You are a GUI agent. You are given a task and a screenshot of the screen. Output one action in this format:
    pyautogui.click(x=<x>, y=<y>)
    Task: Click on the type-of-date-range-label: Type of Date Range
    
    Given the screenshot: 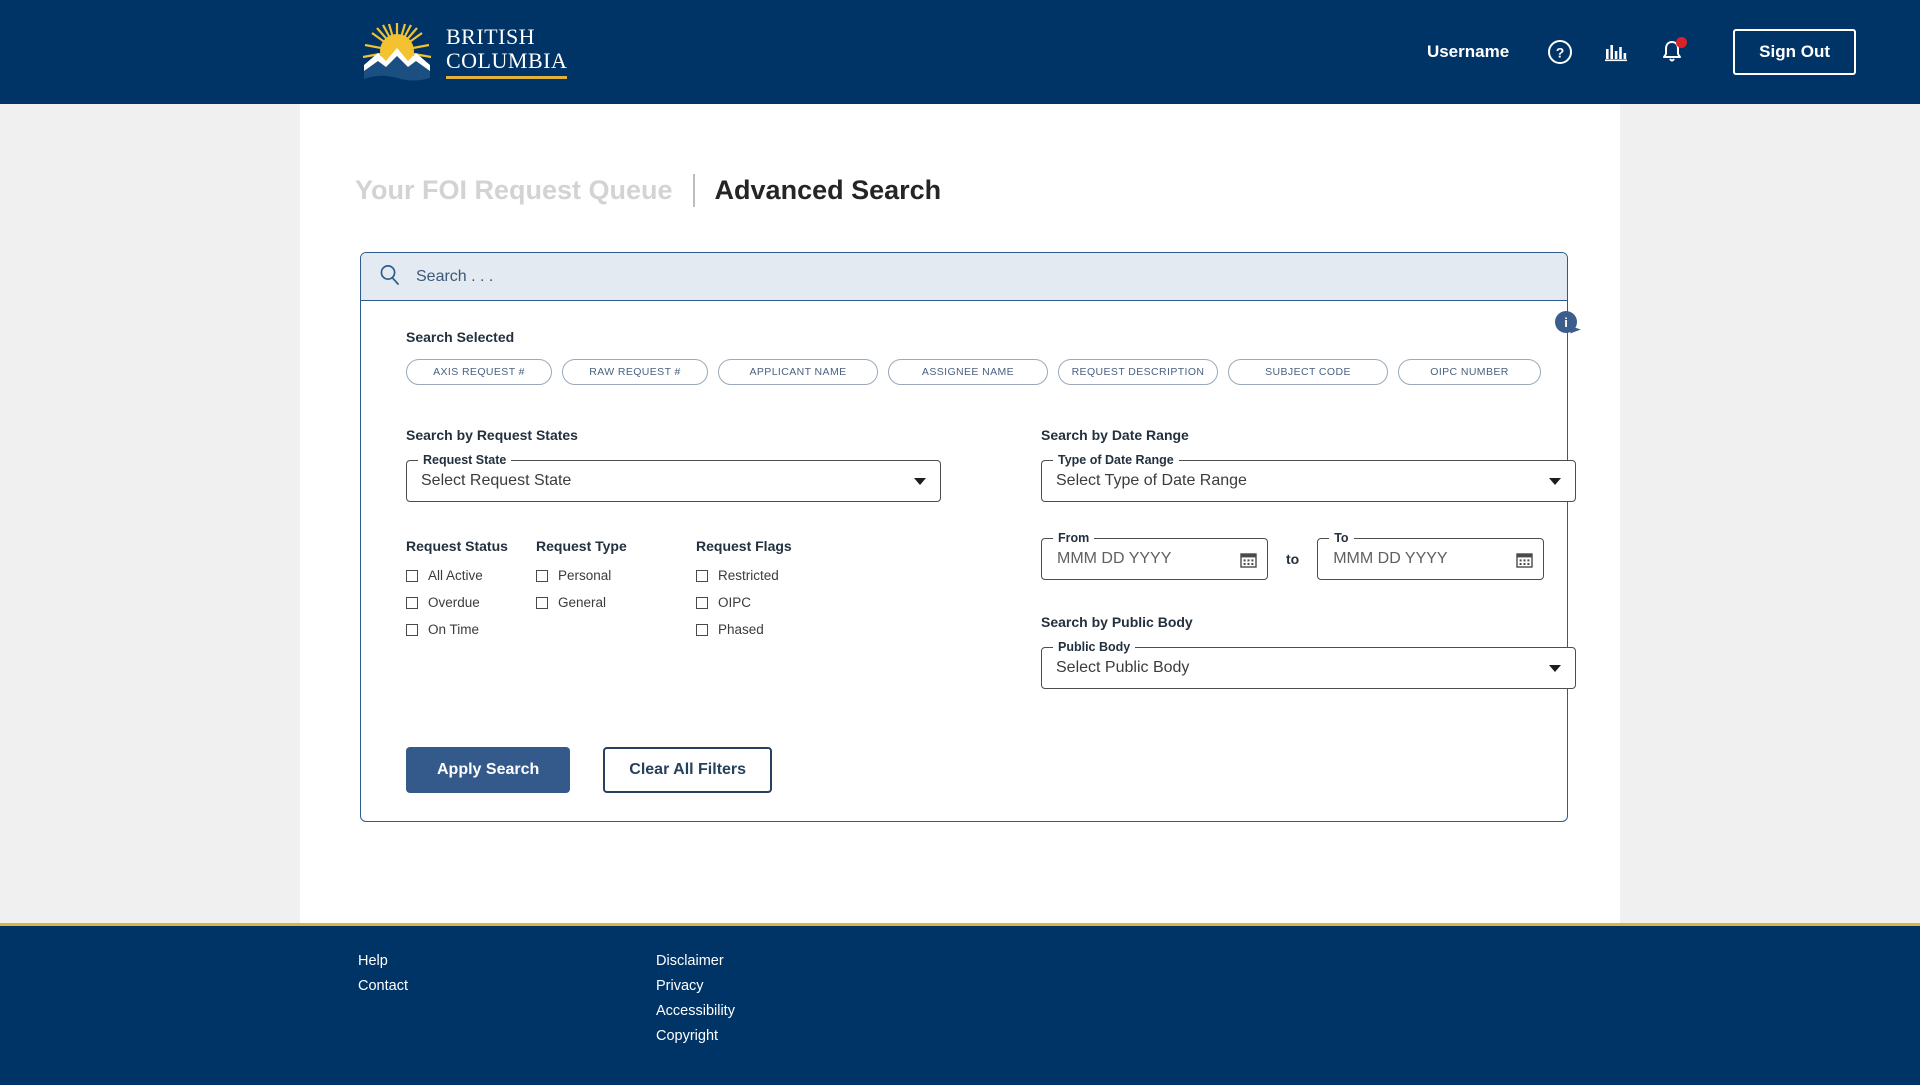 What is the action you would take?
    pyautogui.click(x=1116, y=460)
    